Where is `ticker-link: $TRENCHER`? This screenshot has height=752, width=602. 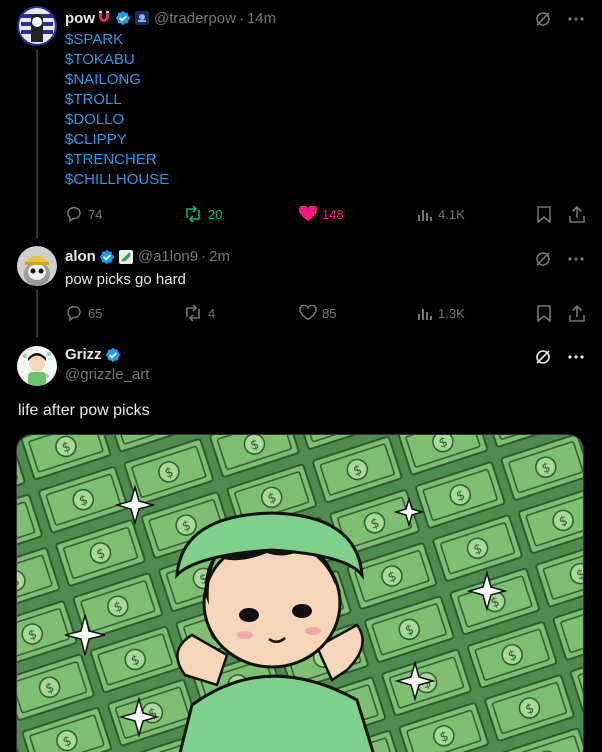 ticker-link: $TRENCHER is located at coordinates (117, 160).